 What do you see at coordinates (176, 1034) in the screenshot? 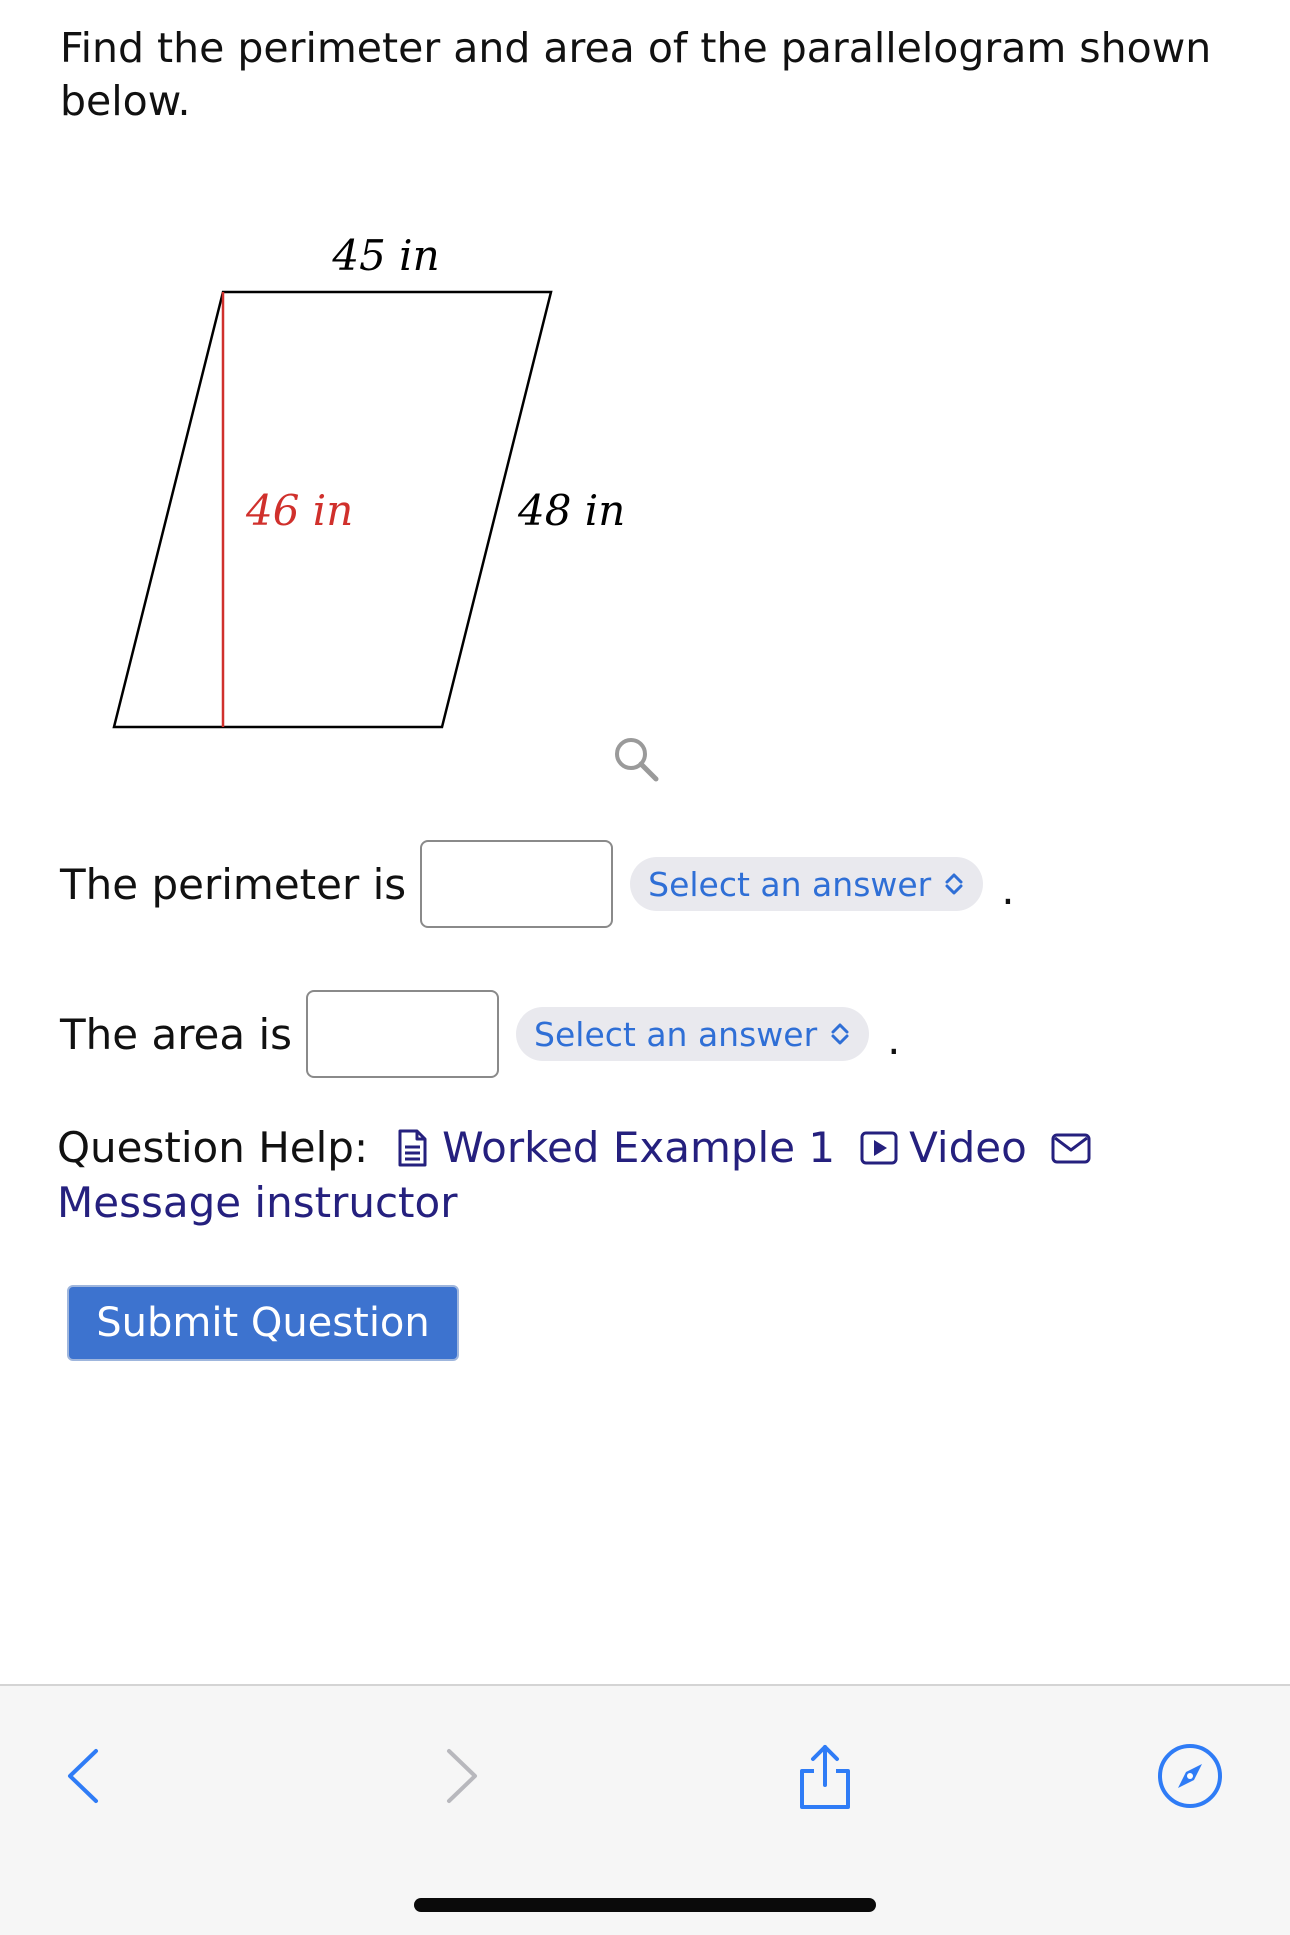
I see `area-label: The area is` at bounding box center [176, 1034].